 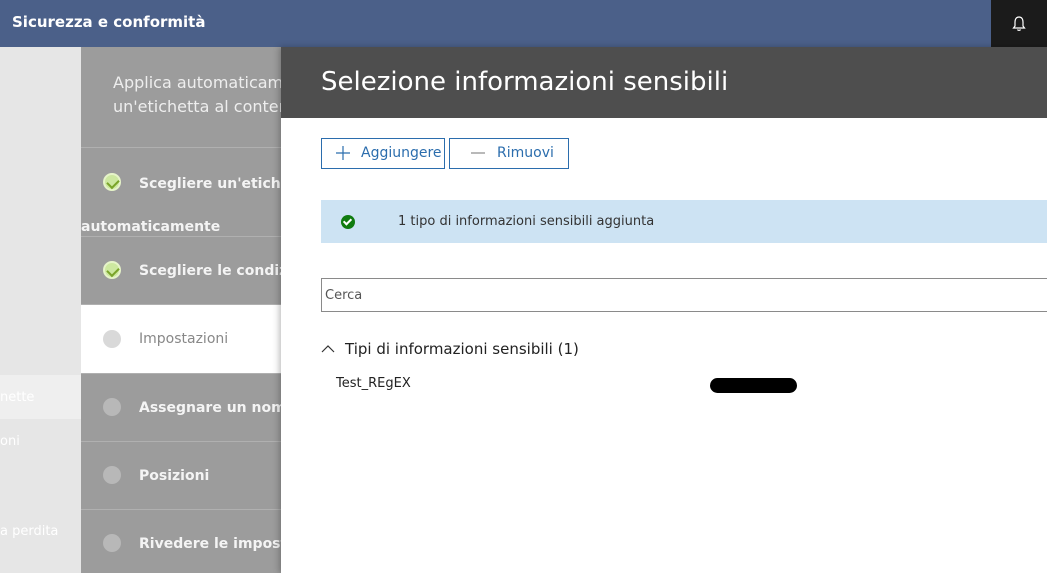 I want to click on step-label: Scegliere le condizioni, so click(x=210, y=271).